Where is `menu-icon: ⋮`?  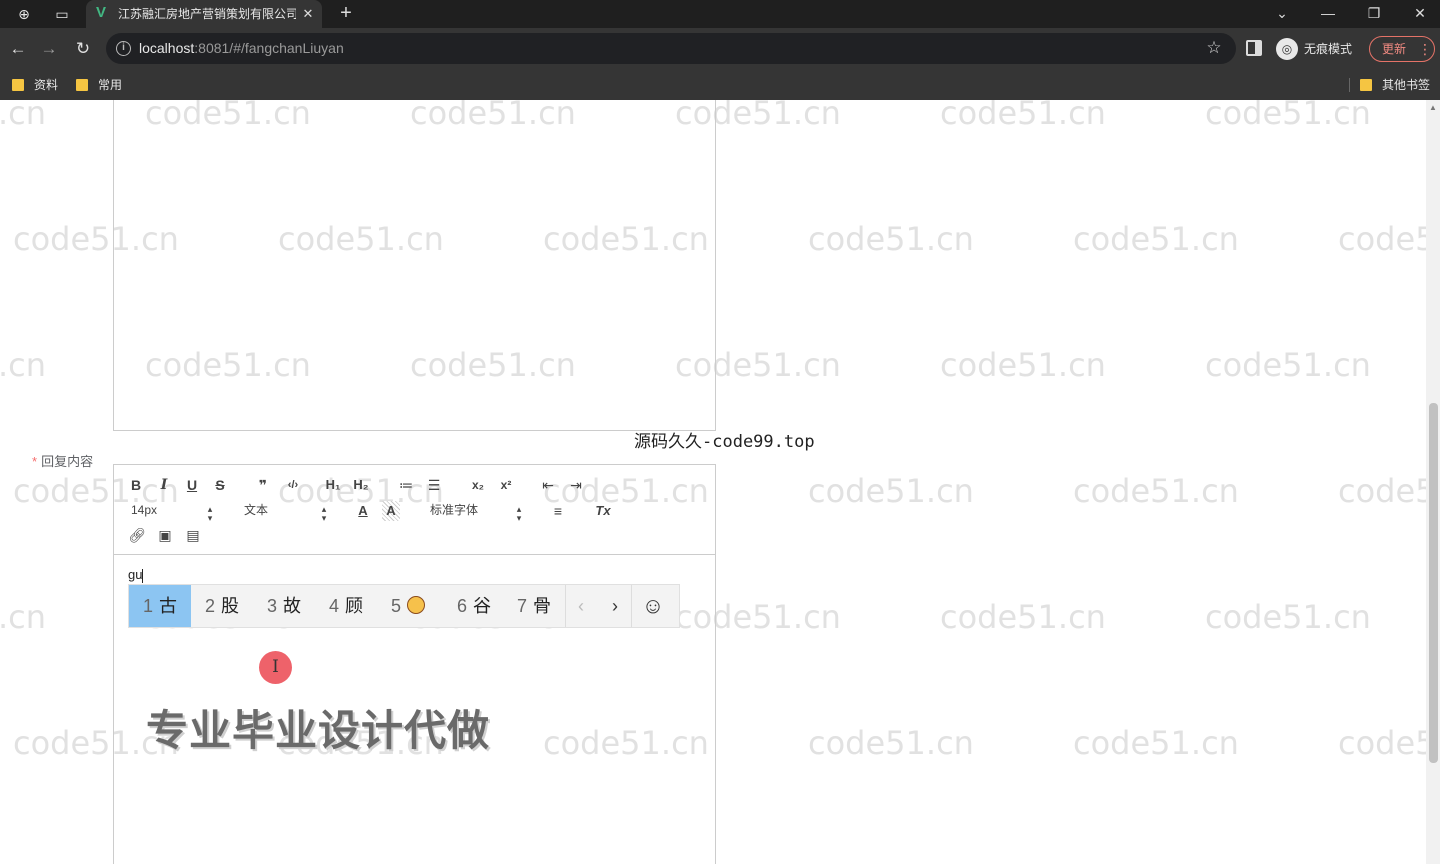 menu-icon: ⋮ is located at coordinates (1425, 49).